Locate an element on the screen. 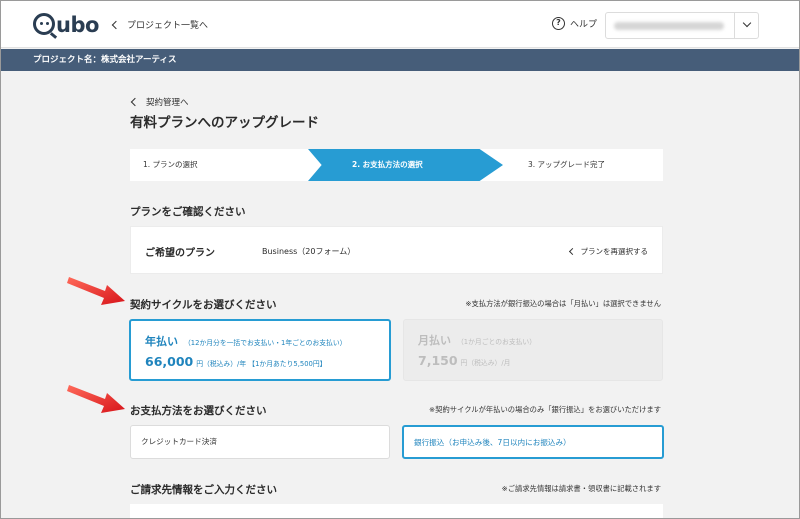  desired-plan-label: ご希望のプラン is located at coordinates (180, 253).